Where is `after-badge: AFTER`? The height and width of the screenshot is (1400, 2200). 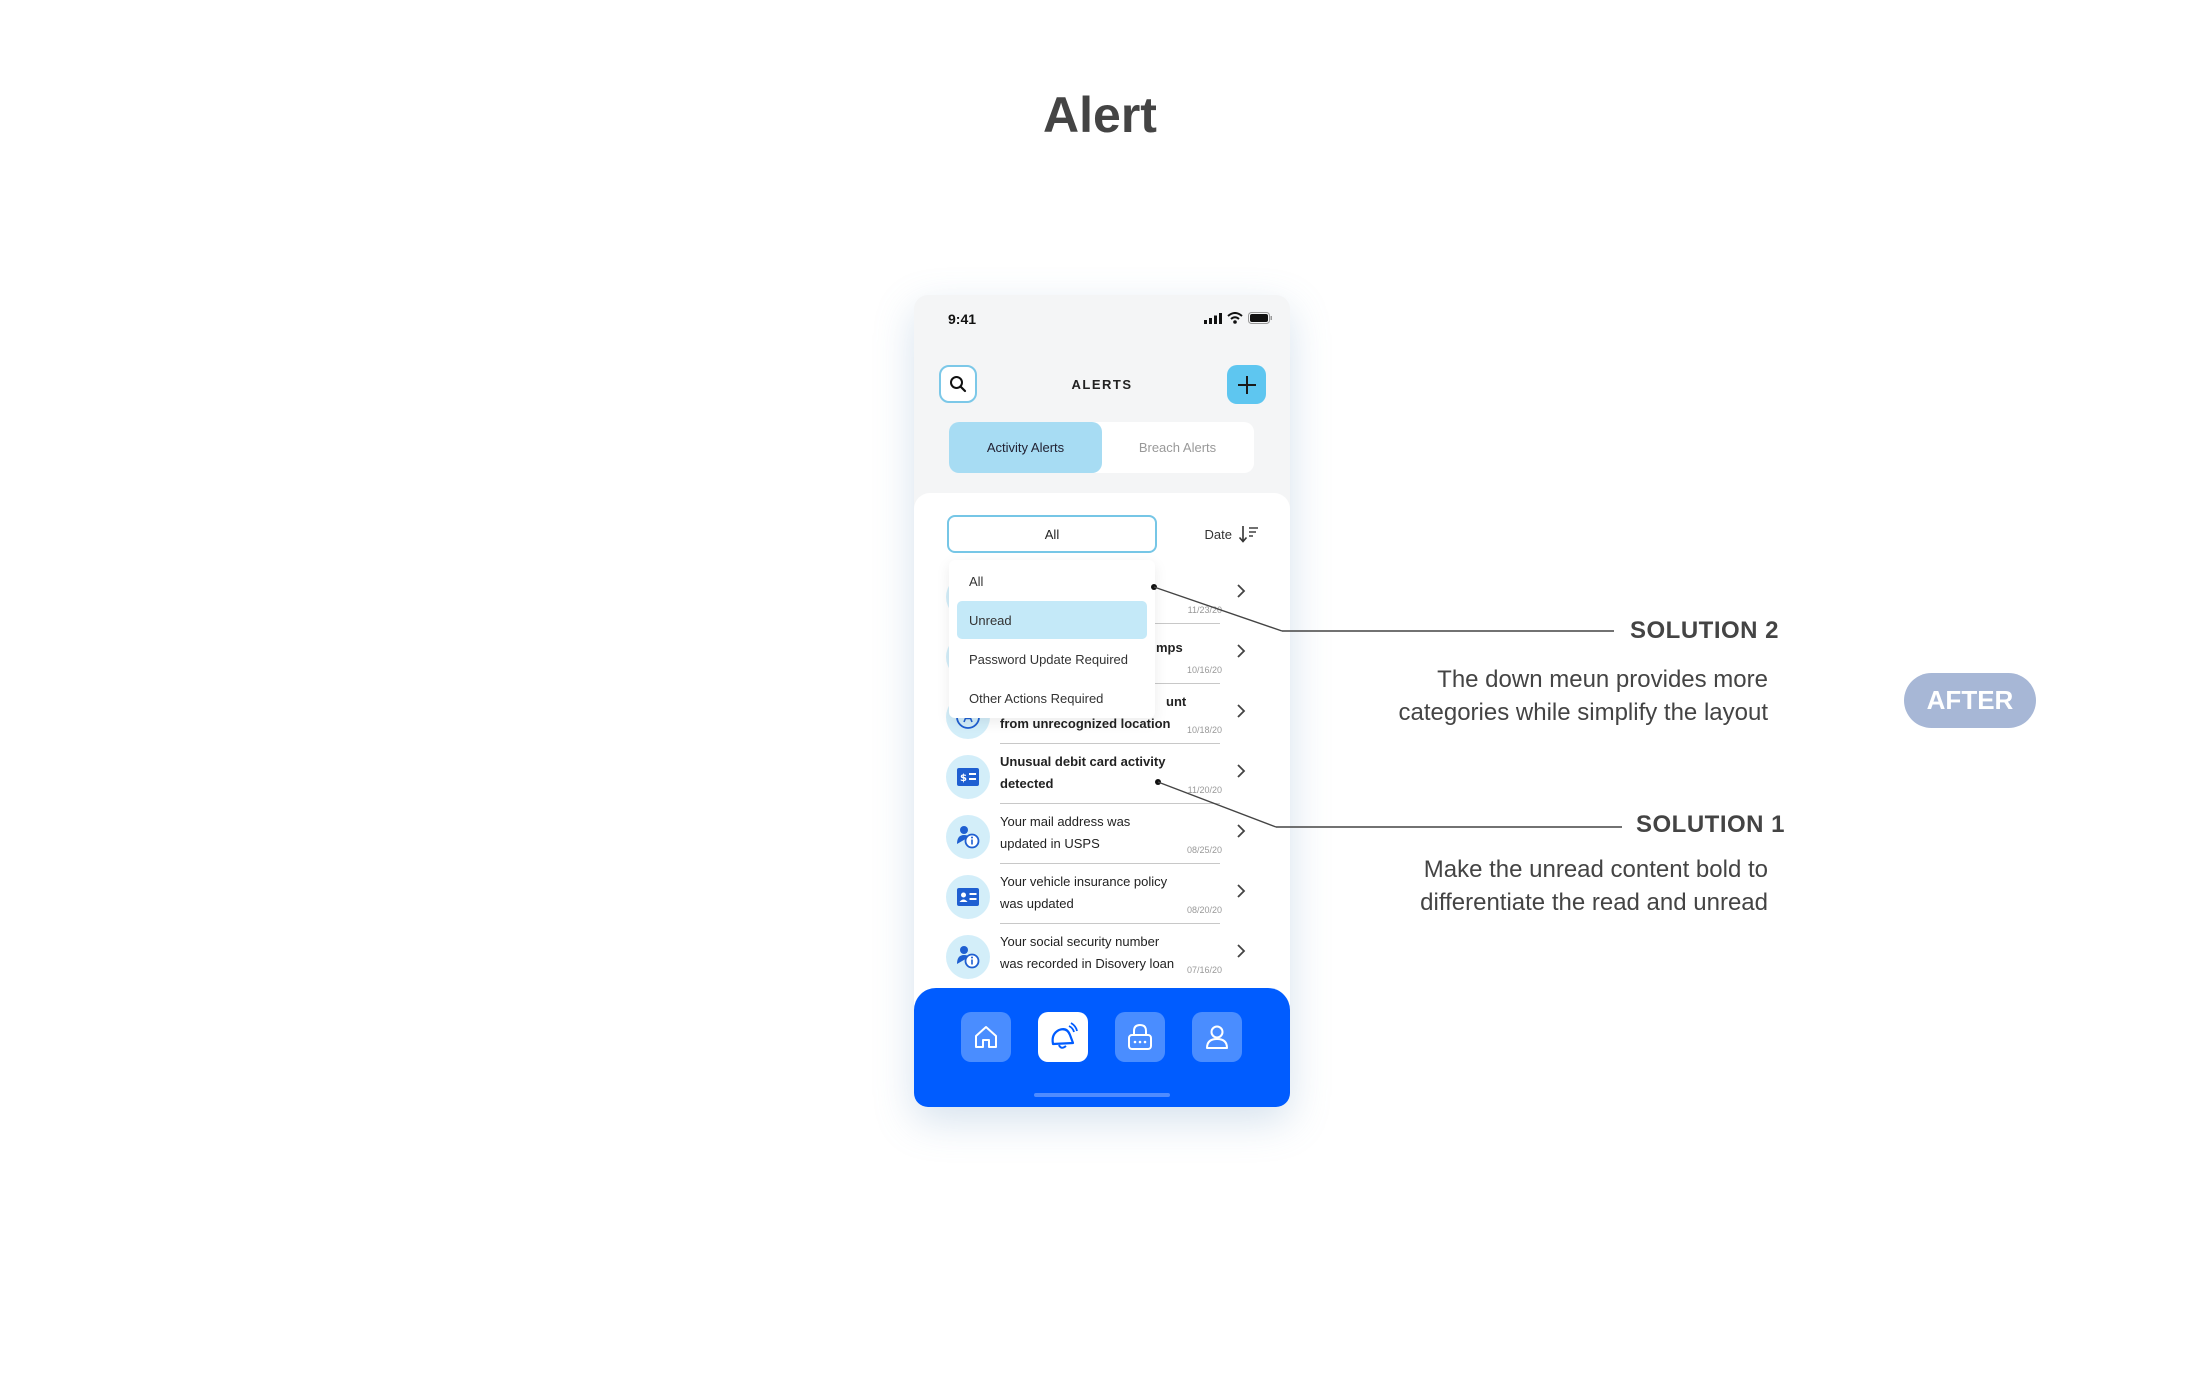
after-badge: AFTER is located at coordinates (1970, 700).